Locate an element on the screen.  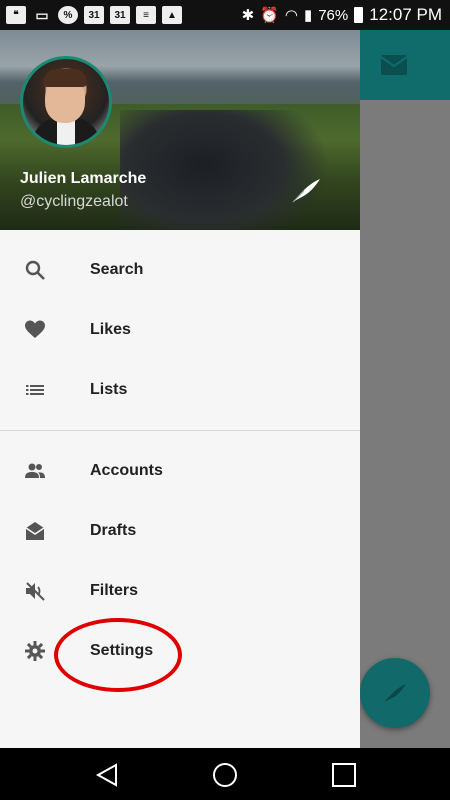
heart-icon is located at coordinates (35, 329).